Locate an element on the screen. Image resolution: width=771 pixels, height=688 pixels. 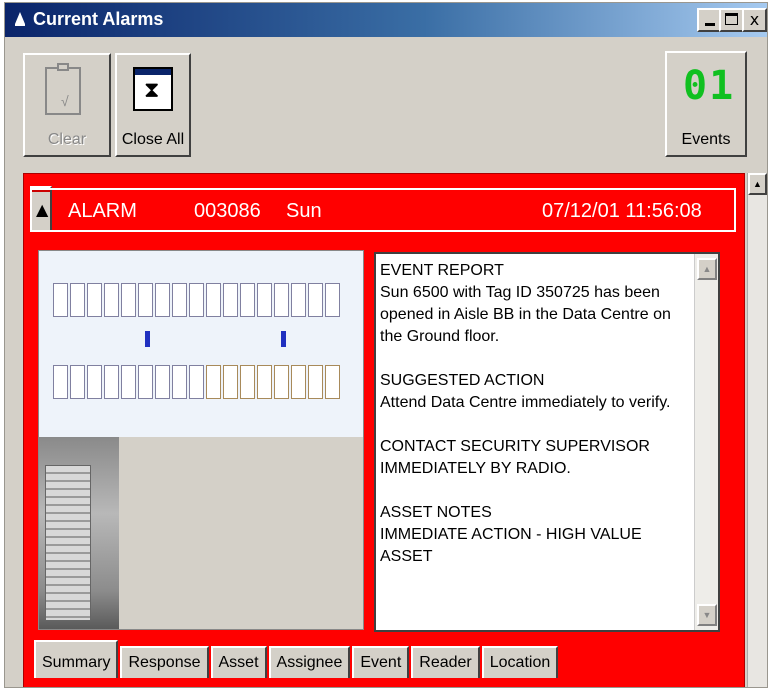
main-scrollbar: ▲ is located at coordinates (757, 430).